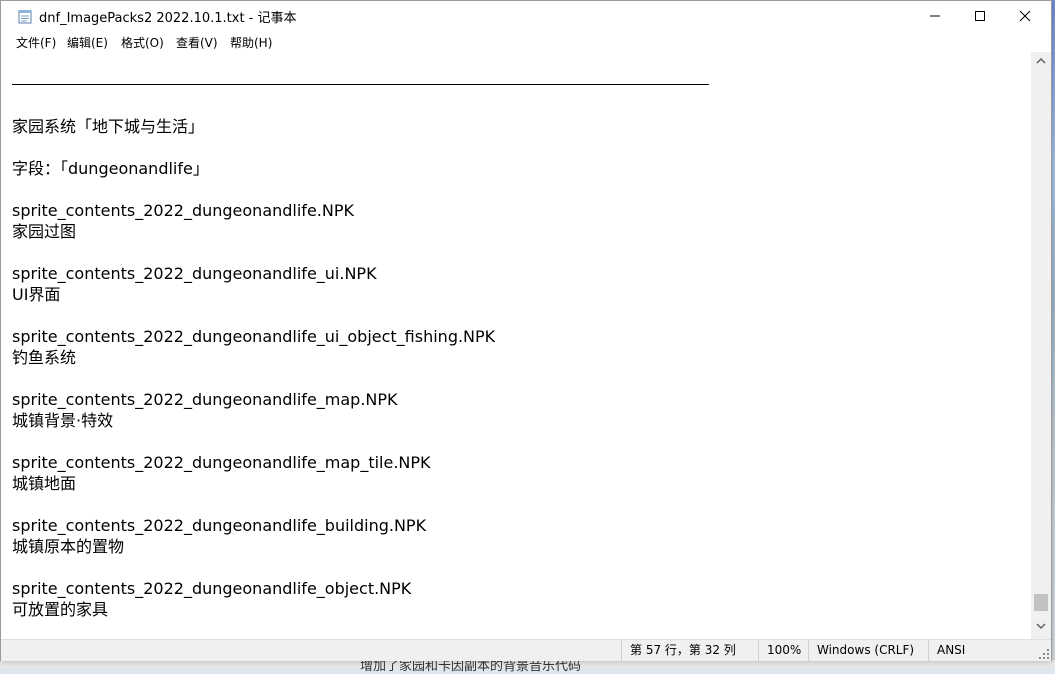  I want to click on text-line: 钓鱼系统, so click(44, 357).